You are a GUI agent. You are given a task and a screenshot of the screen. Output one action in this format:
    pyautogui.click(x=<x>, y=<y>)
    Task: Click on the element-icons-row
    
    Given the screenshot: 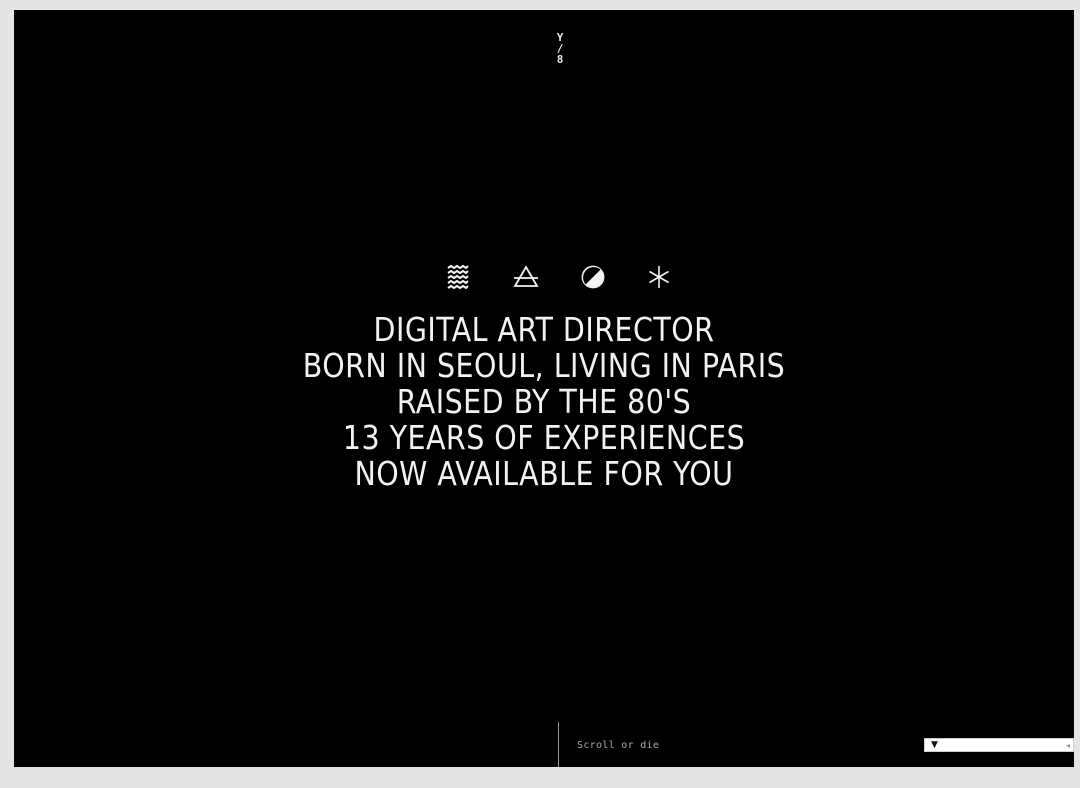 What is the action you would take?
    pyautogui.click(x=544, y=278)
    